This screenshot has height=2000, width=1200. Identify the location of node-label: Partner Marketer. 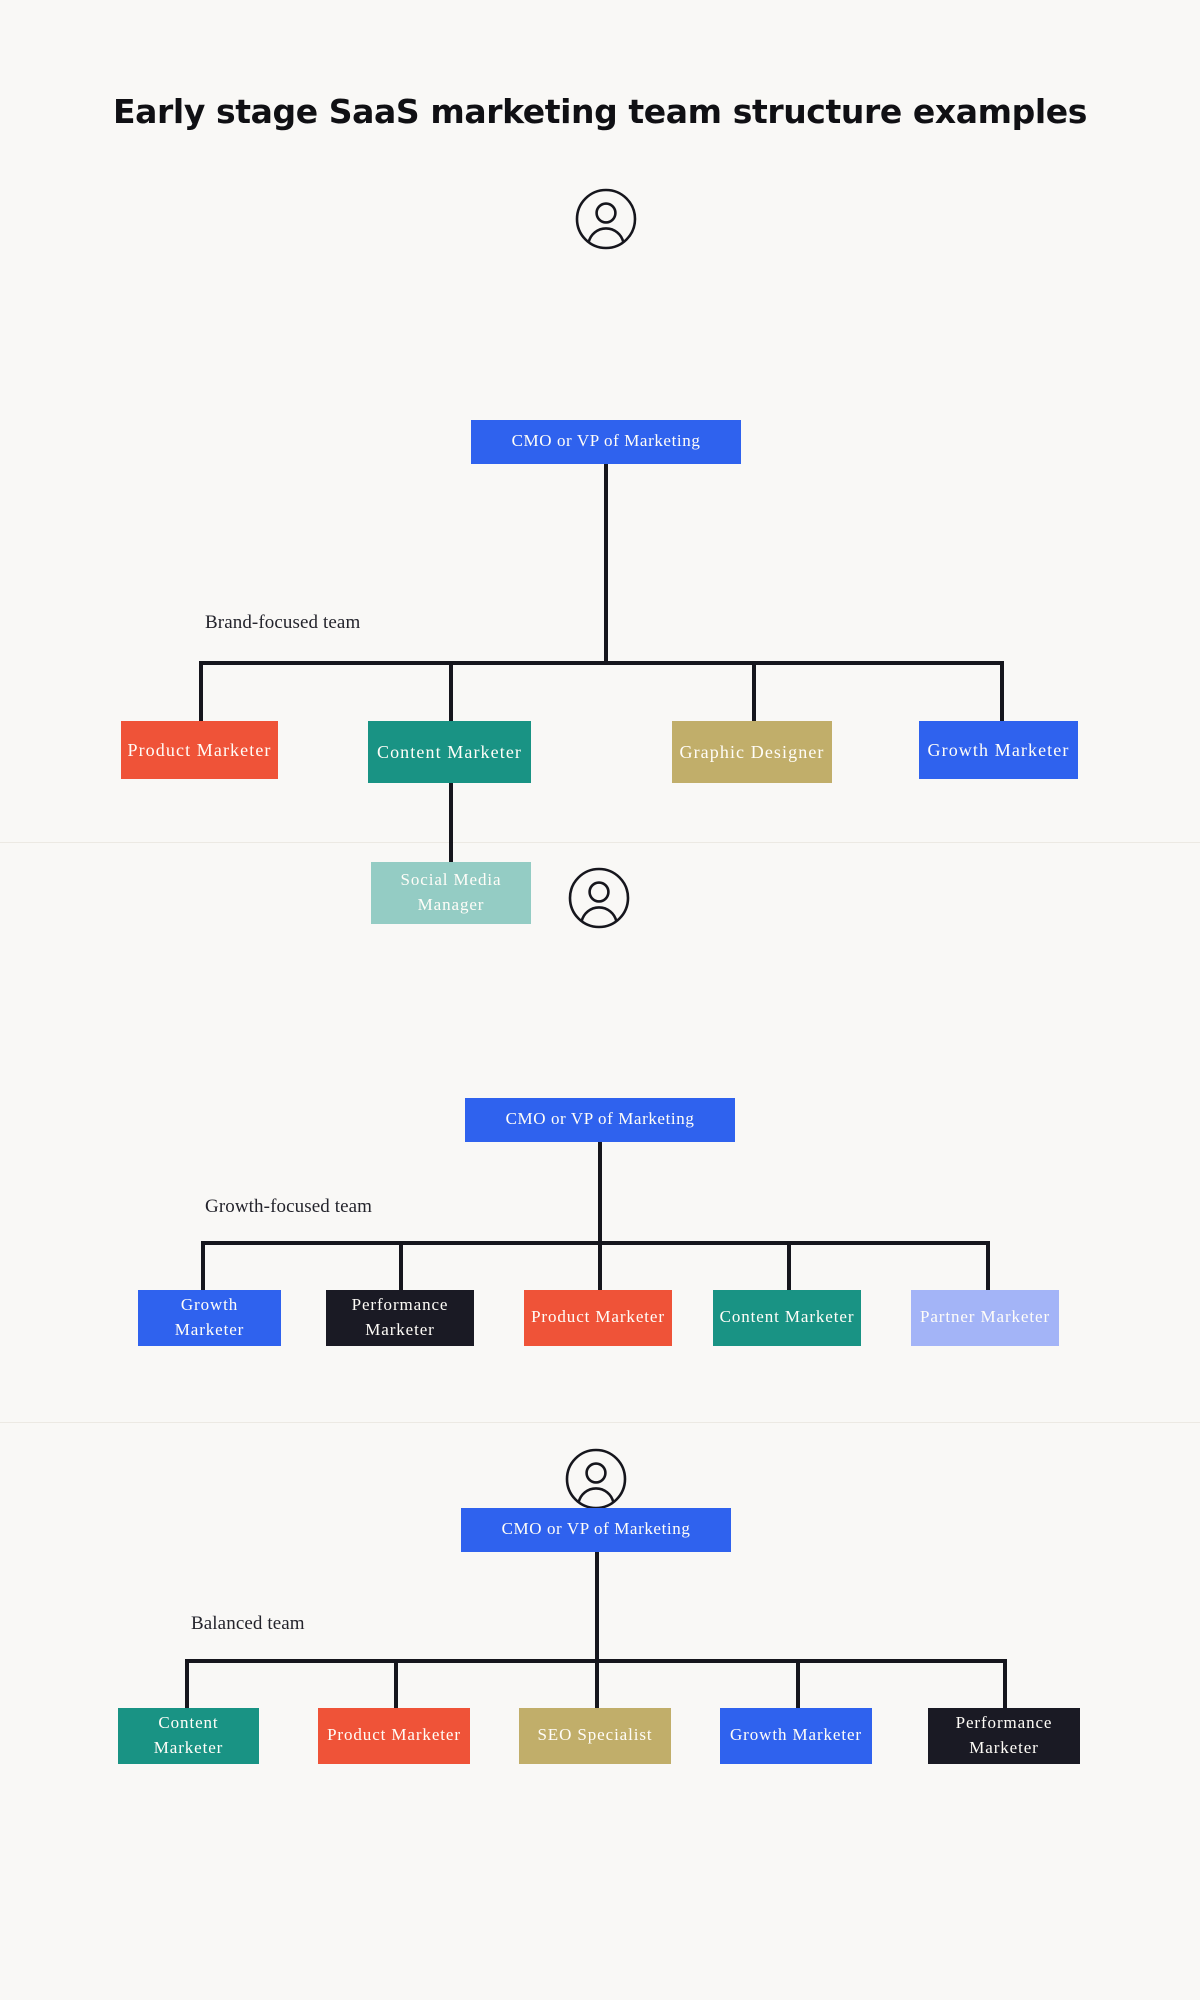
(985, 1317).